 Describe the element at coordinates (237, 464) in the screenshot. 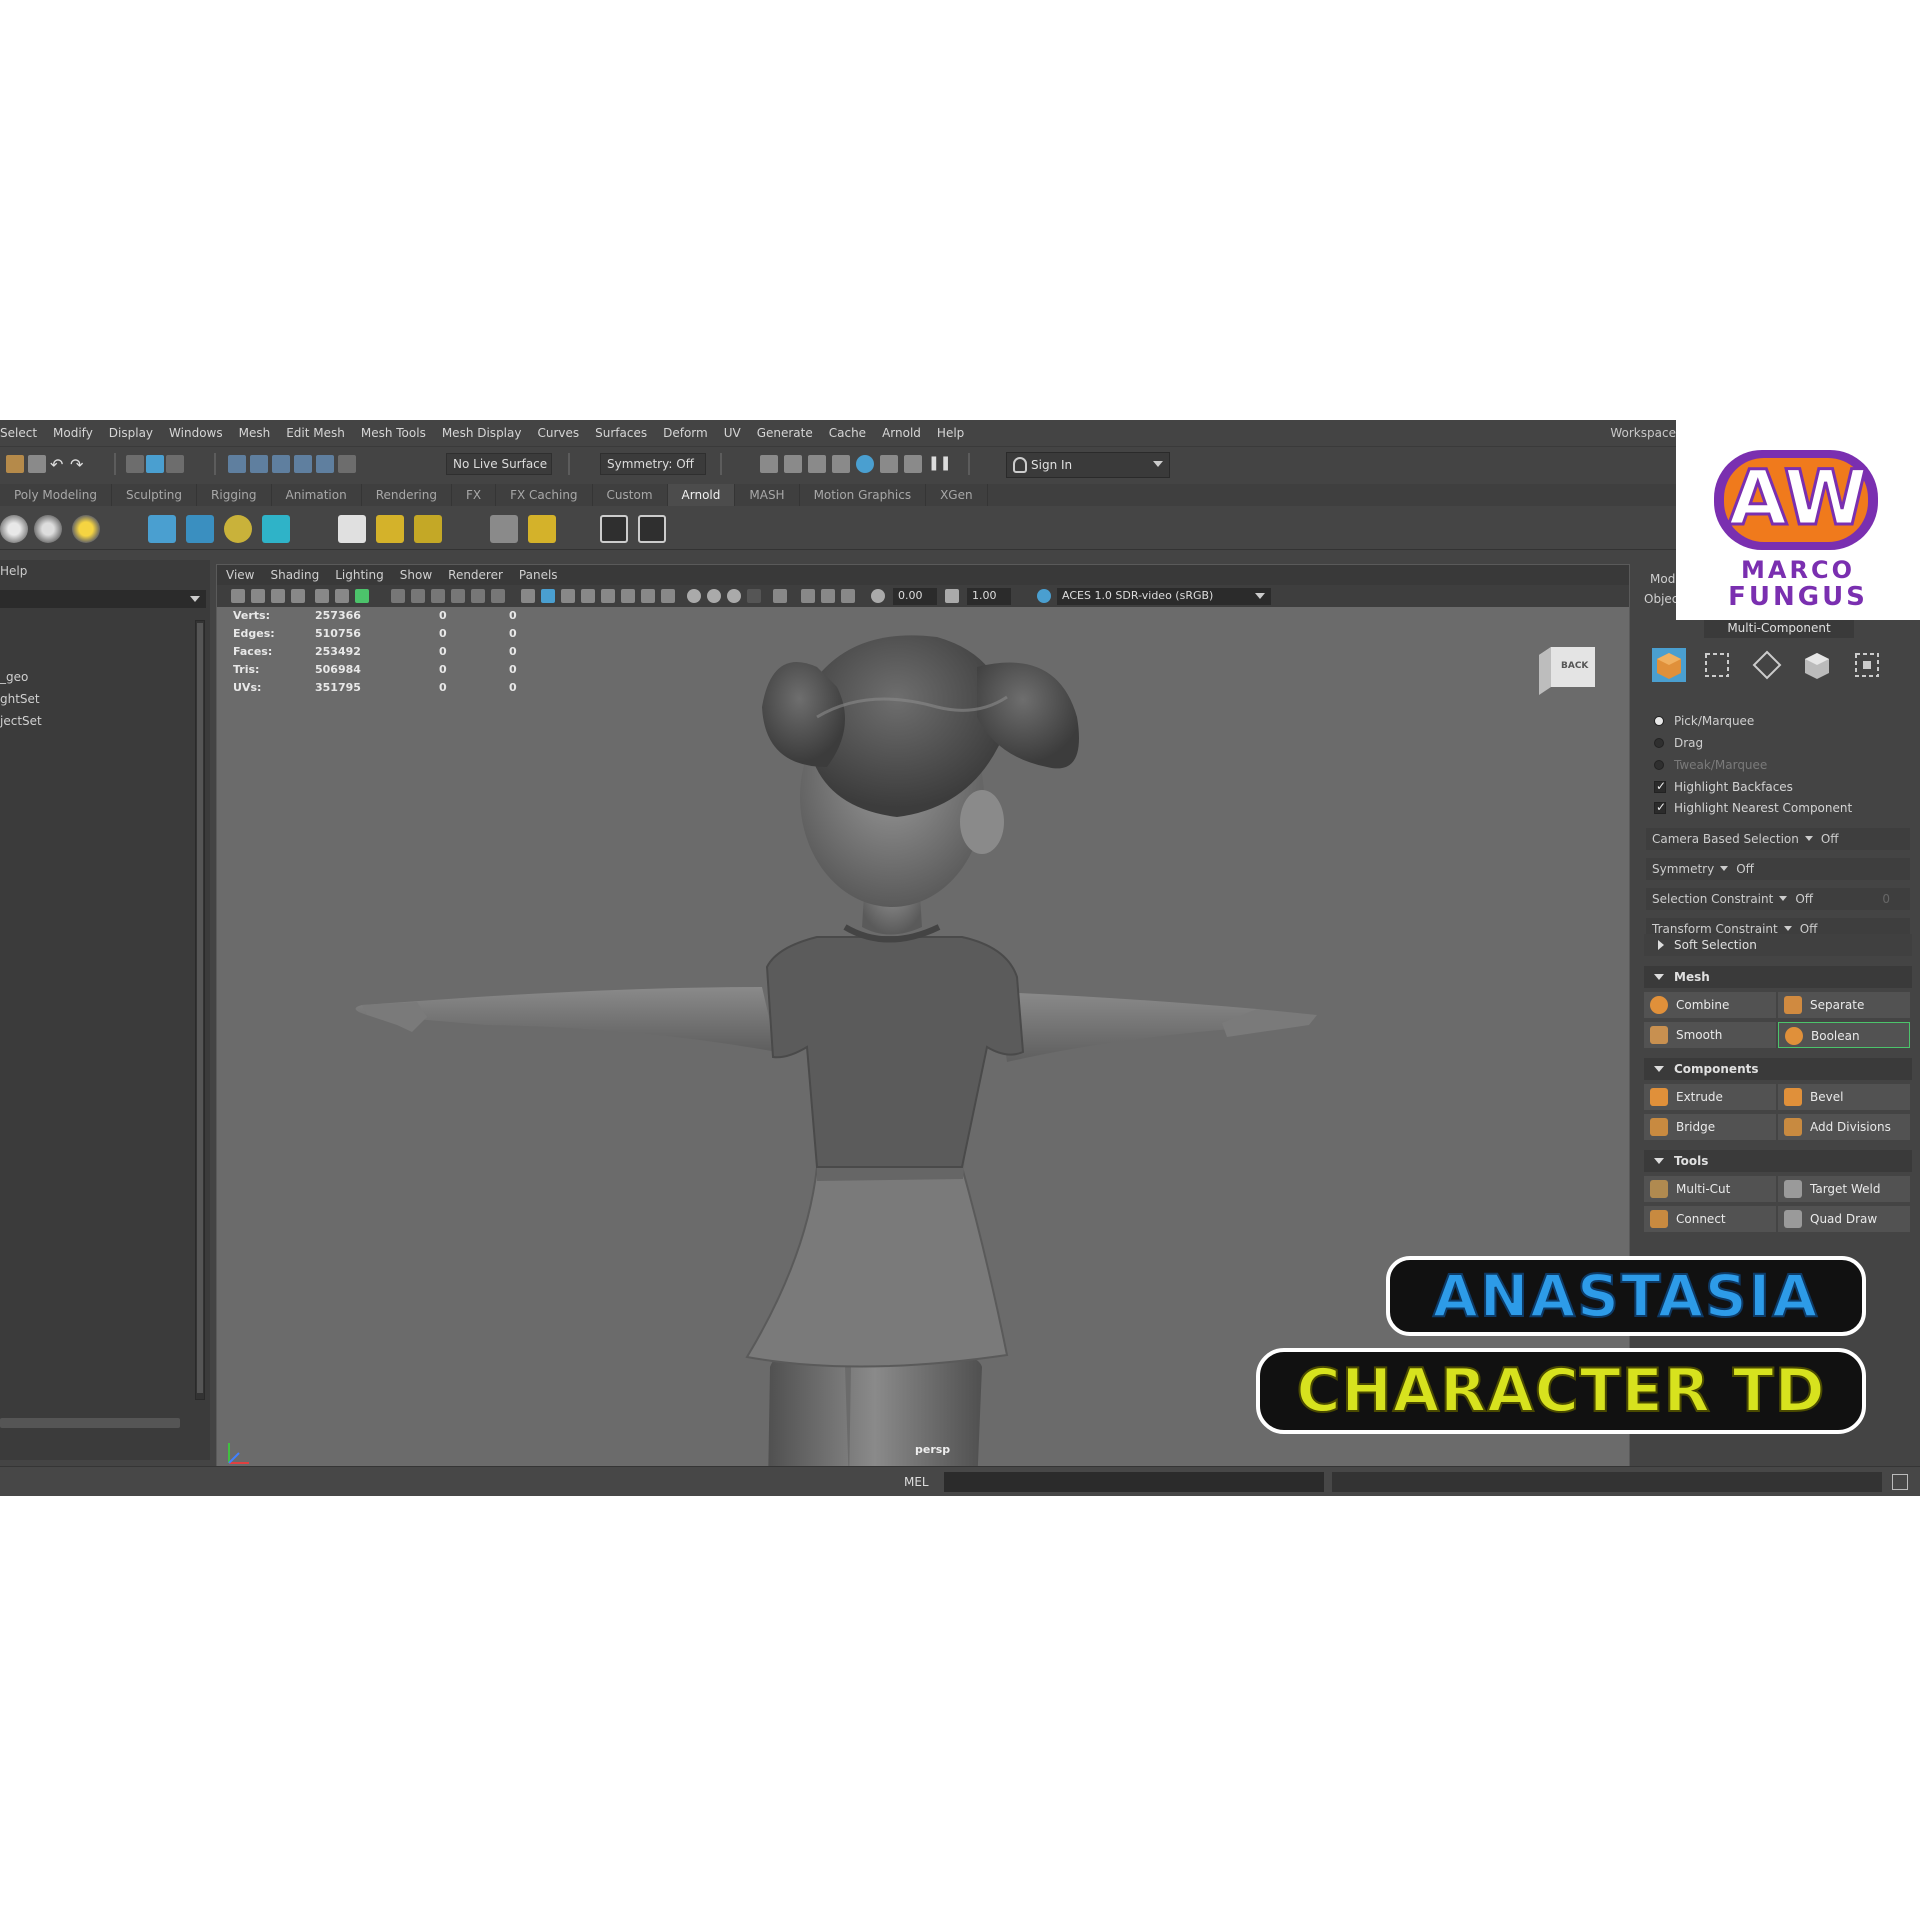

I see `snap-grid-icon` at that location.